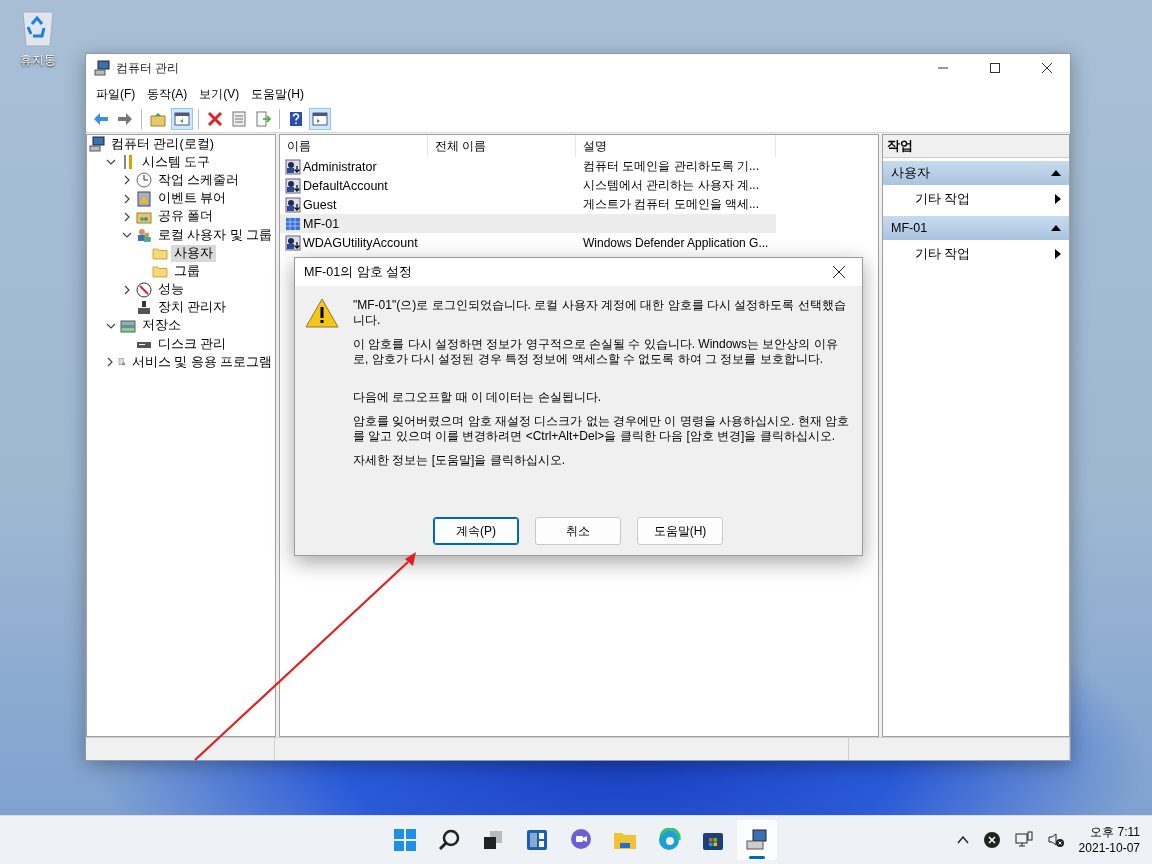  Describe the element at coordinates (167, 94) in the screenshot. I see `menu-item: 동작(A)` at that location.